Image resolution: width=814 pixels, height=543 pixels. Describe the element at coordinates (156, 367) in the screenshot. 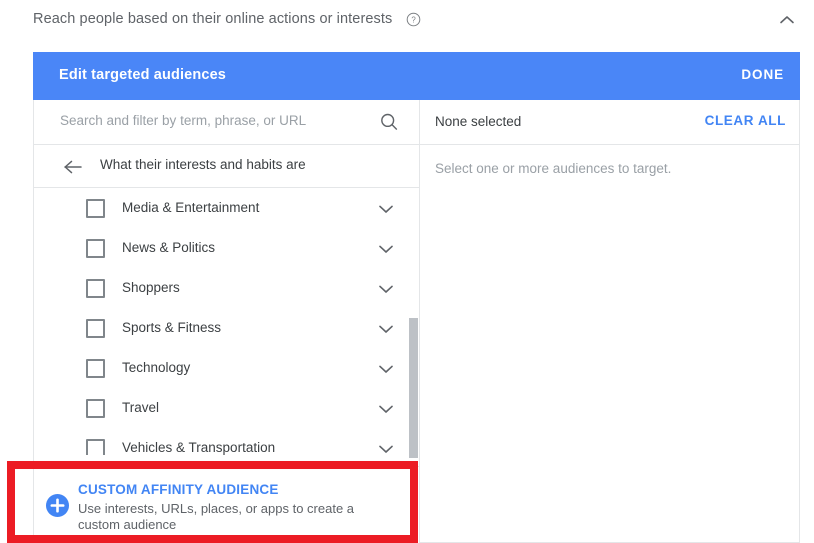

I see `category-label: Technology` at that location.